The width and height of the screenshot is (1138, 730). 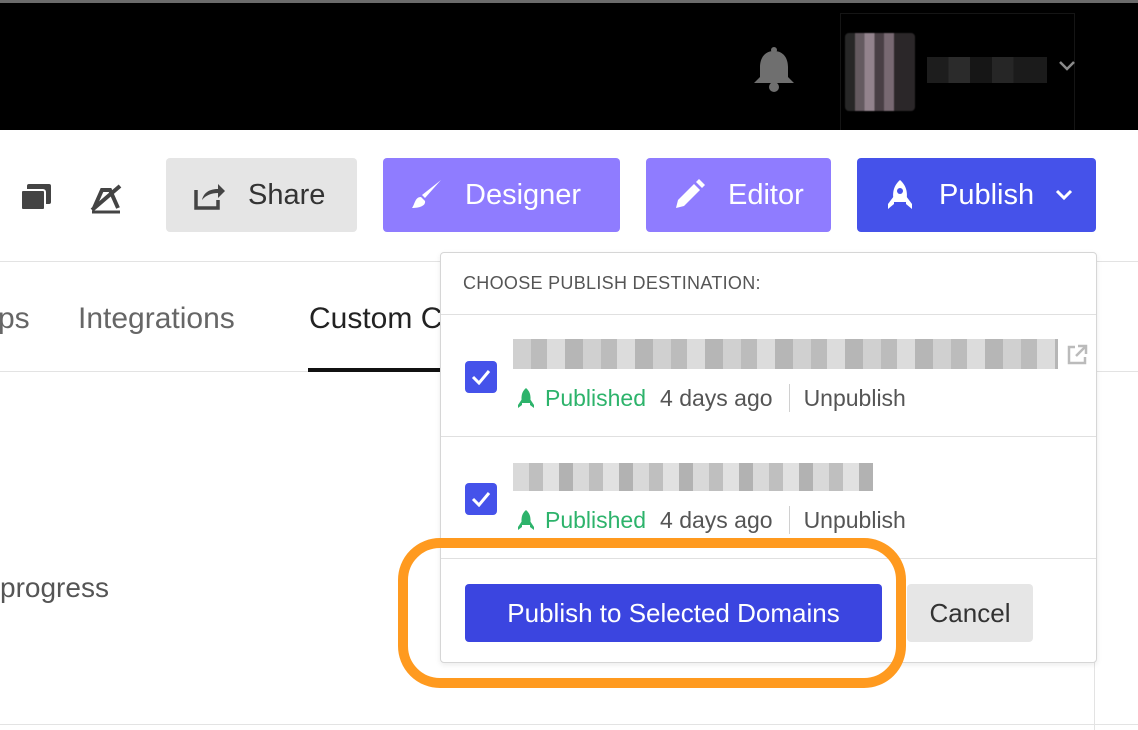 I want to click on user-menu, so click(x=945, y=73).